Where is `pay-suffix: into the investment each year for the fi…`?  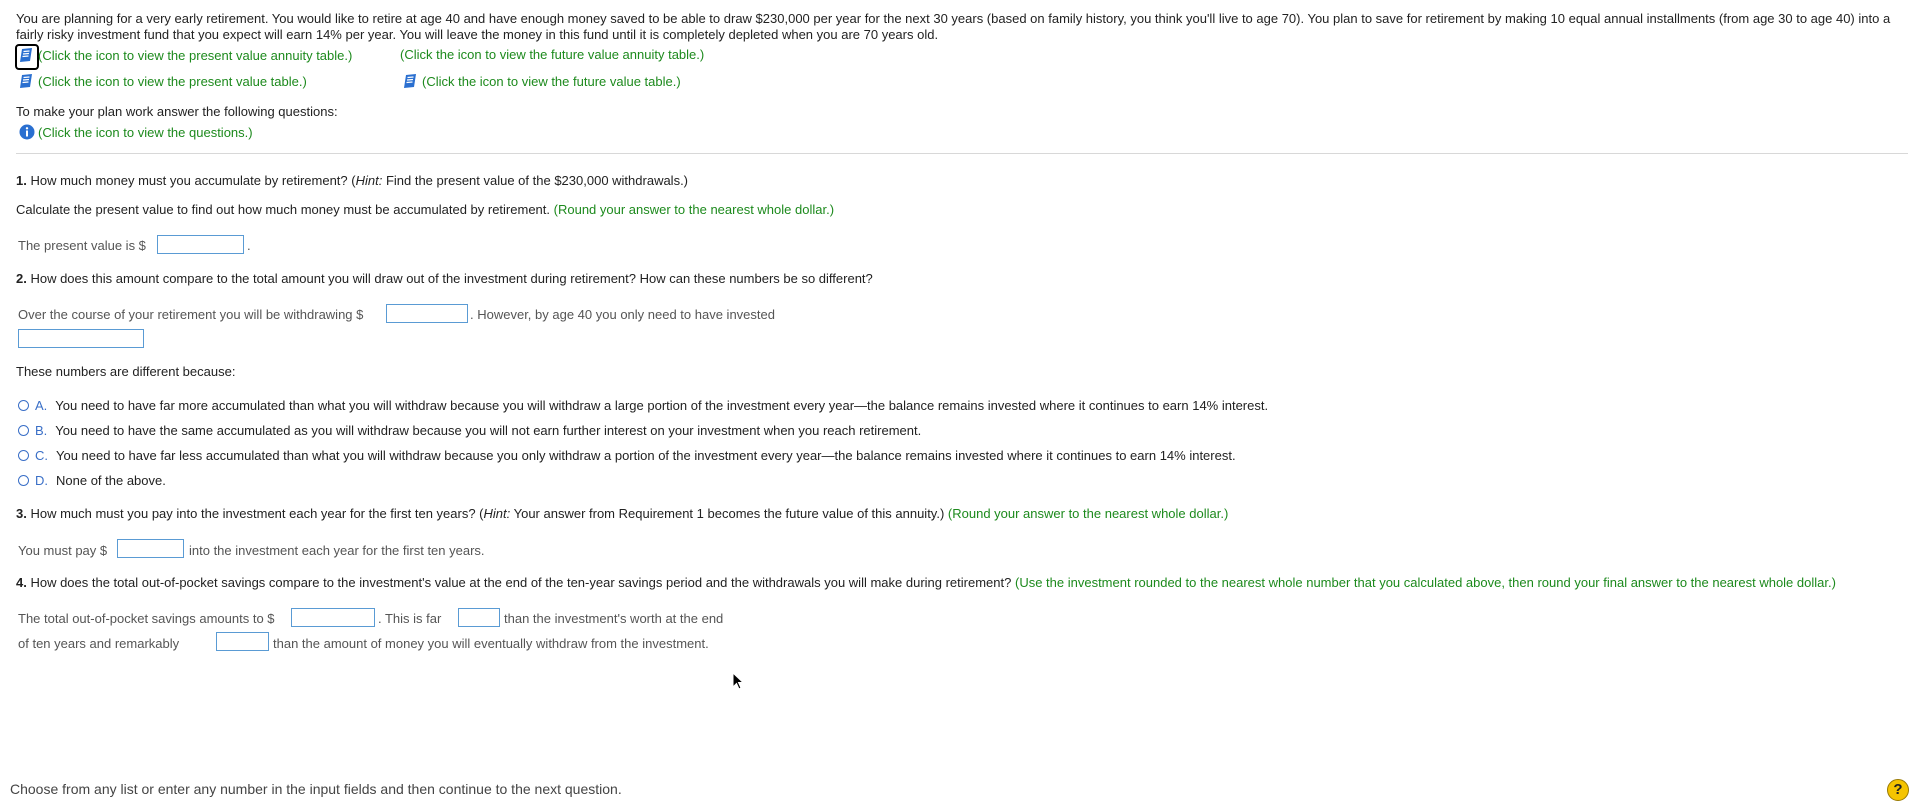 pay-suffix: into the investment each year for the fi… is located at coordinates (337, 550).